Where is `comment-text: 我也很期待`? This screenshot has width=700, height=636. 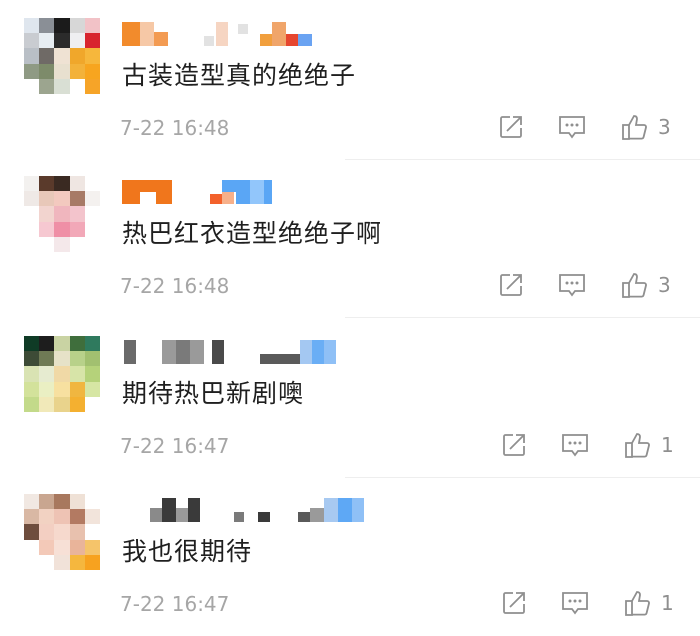
comment-text: 我也很期待 is located at coordinates (187, 551).